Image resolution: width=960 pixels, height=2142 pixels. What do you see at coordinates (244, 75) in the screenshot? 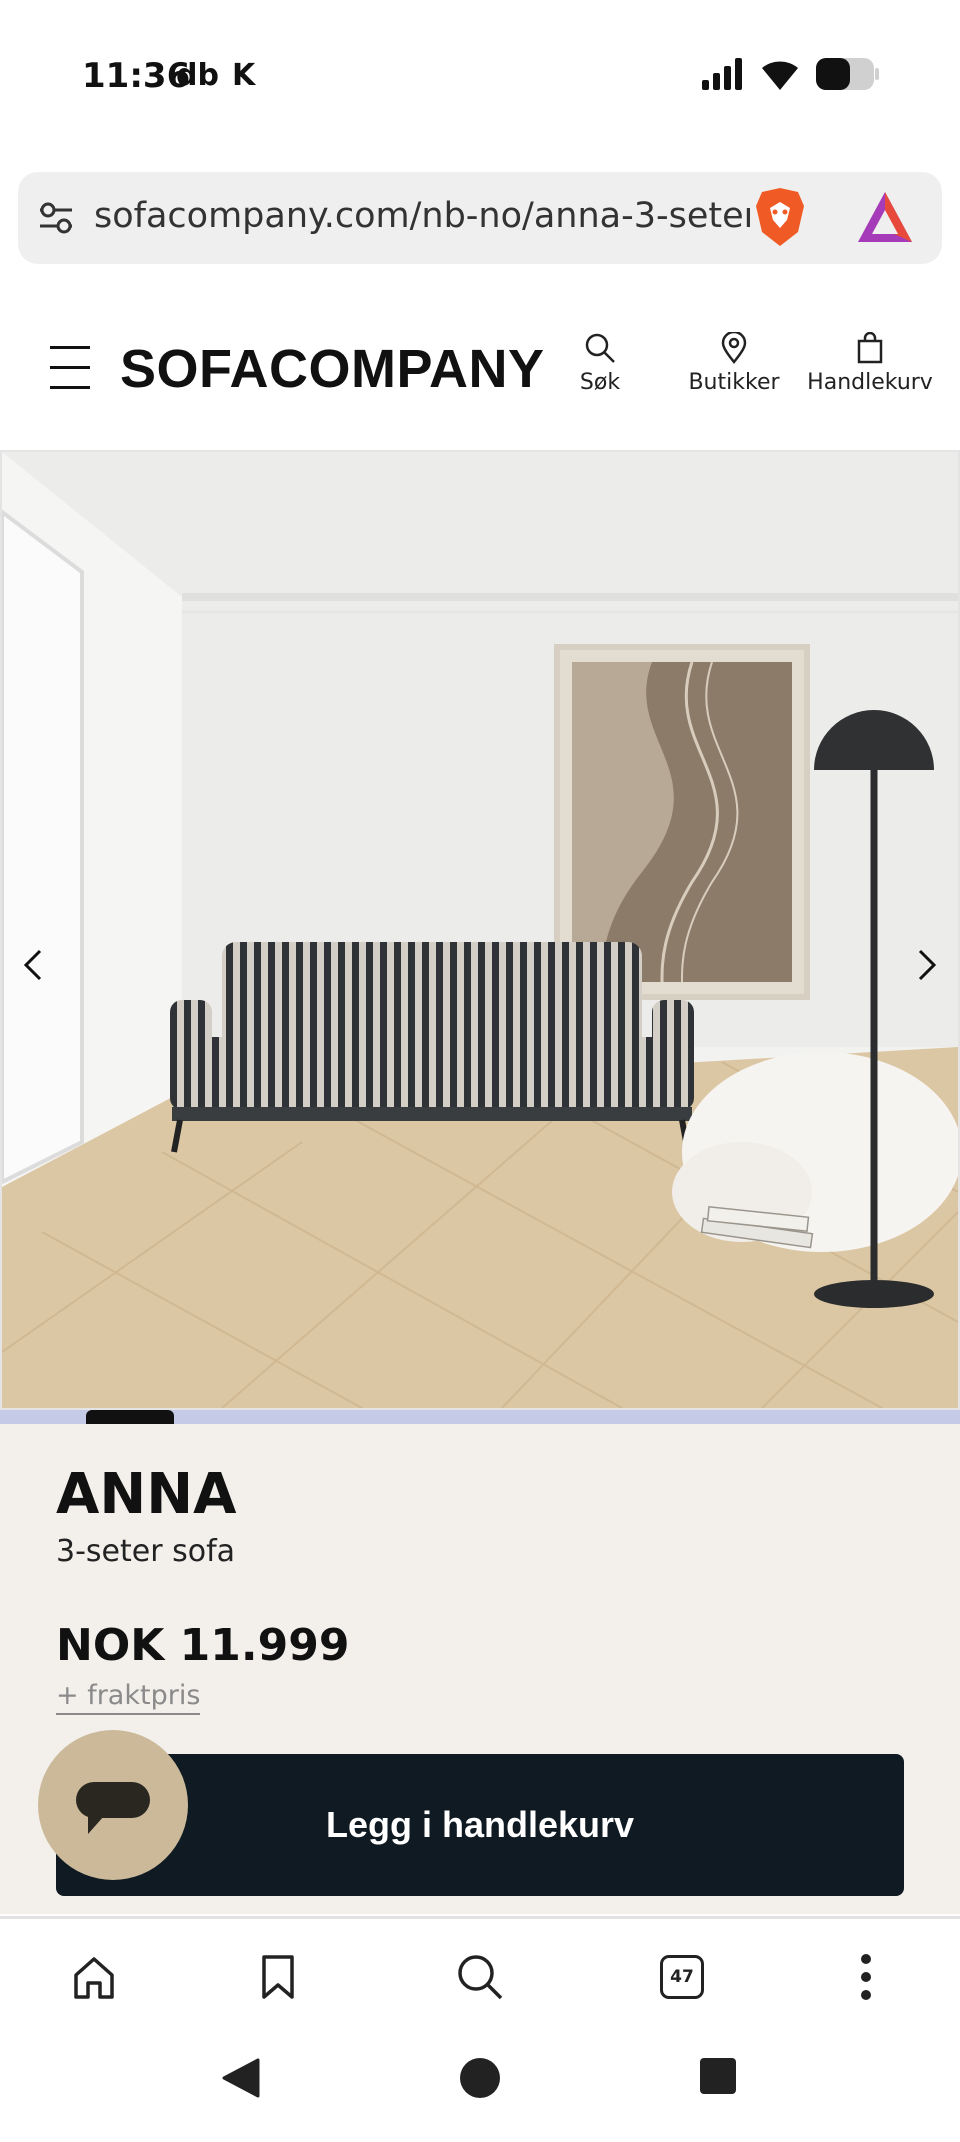
I see `k-app-icon: K` at bounding box center [244, 75].